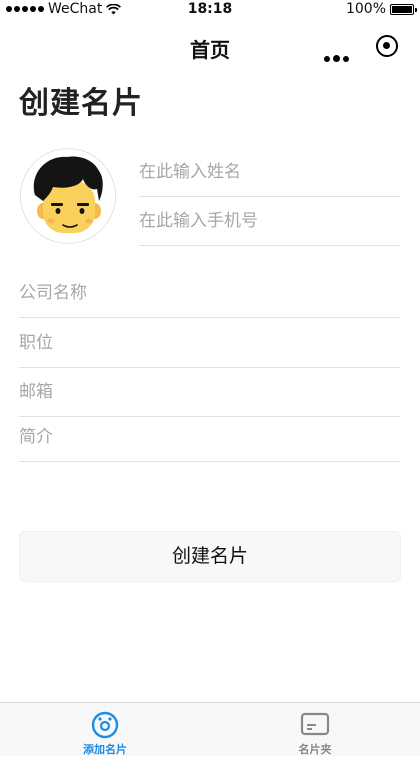 This screenshot has width=420, height=757. What do you see at coordinates (105, 725) in the screenshot?
I see `add-card-icon` at bounding box center [105, 725].